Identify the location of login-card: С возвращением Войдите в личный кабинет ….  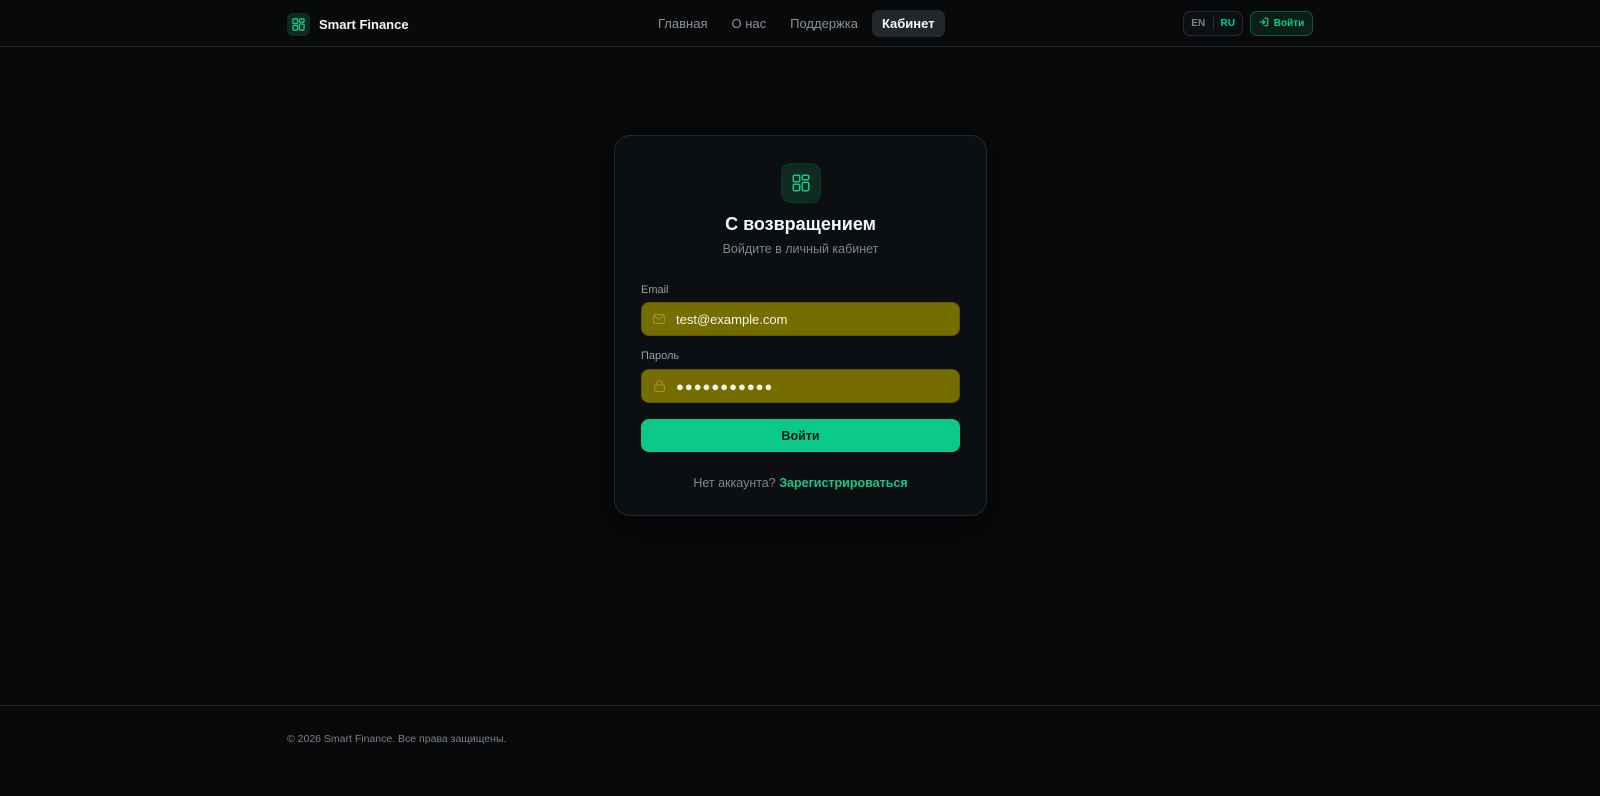
(800, 325).